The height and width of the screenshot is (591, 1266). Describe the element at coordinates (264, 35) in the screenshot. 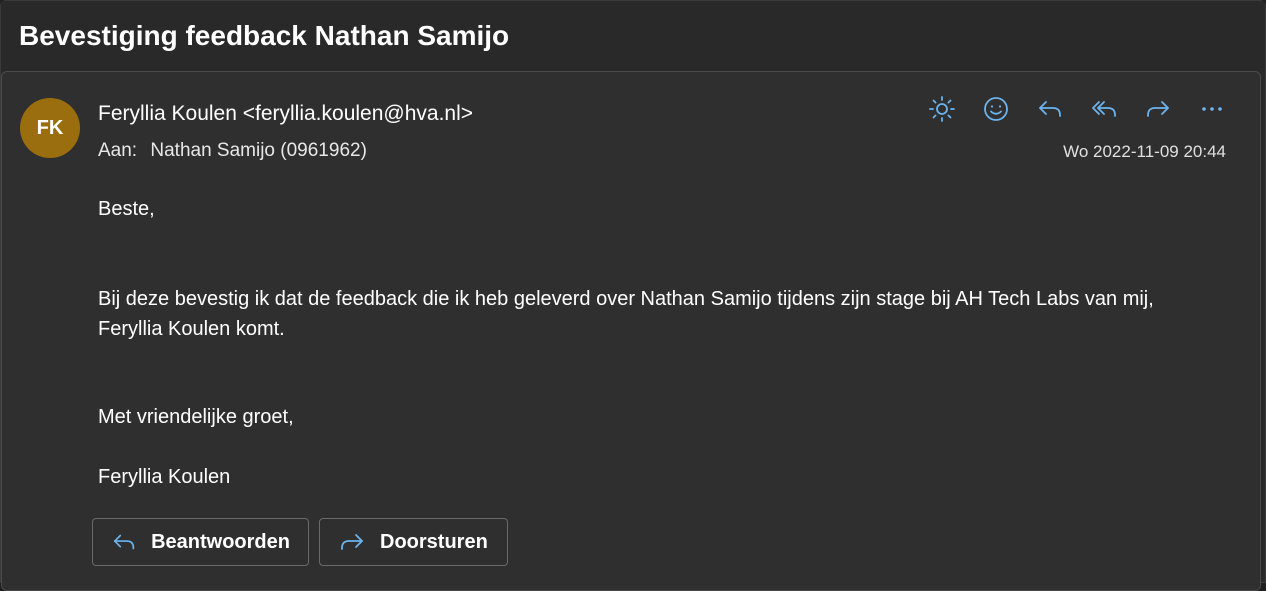

I see `subject-title: Bevestiging feedback Nathan Samijo` at that location.